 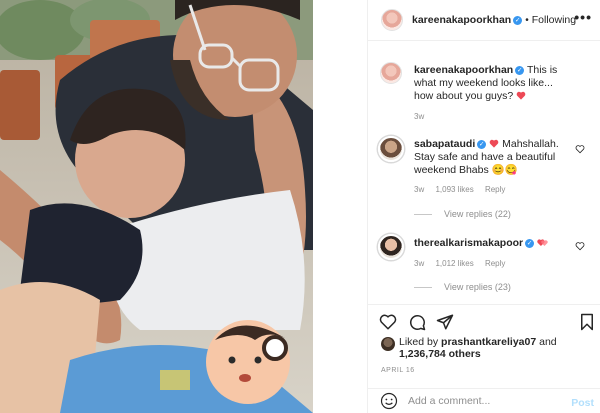 What do you see at coordinates (477, 287) in the screenshot?
I see `view-replies-label: View replies (23)` at bounding box center [477, 287].